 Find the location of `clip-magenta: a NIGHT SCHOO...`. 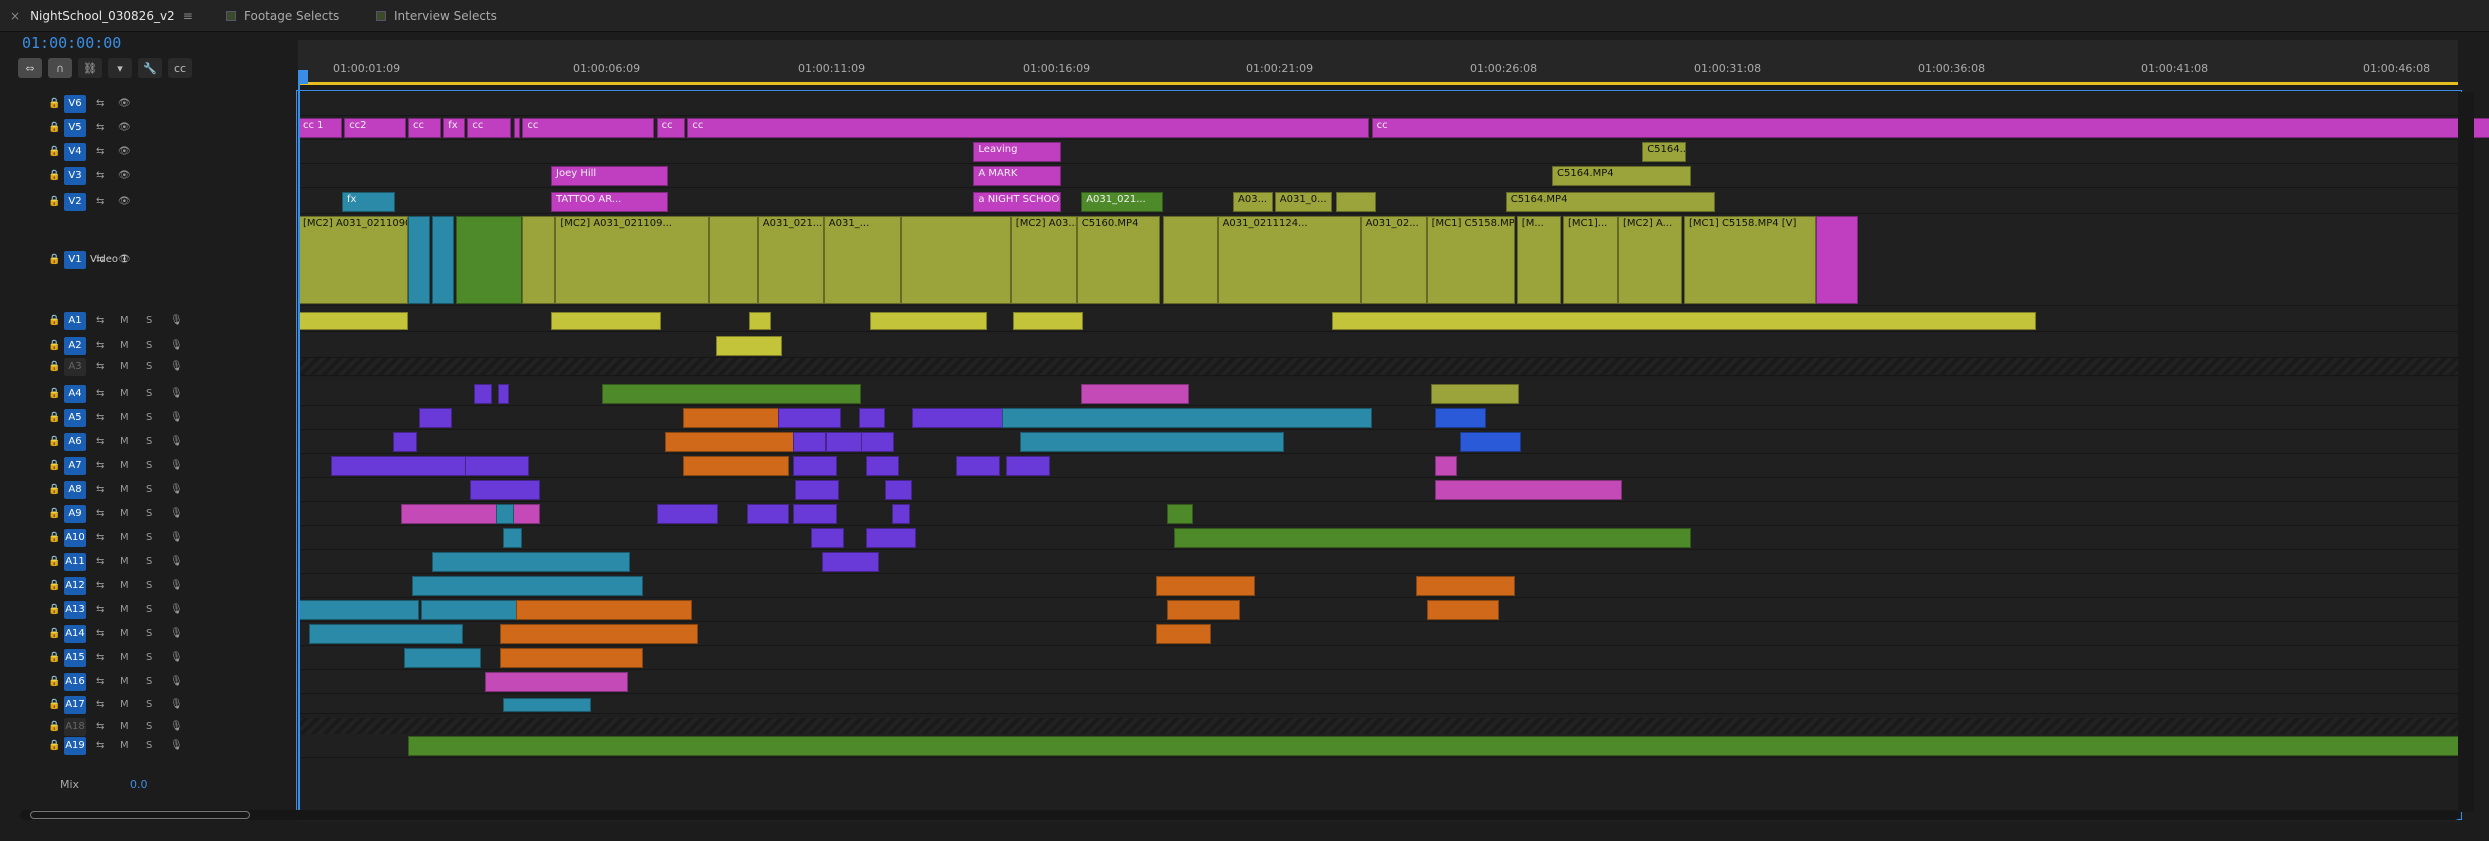

clip-magenta: a NIGHT SCHOO... is located at coordinates (1017, 202).